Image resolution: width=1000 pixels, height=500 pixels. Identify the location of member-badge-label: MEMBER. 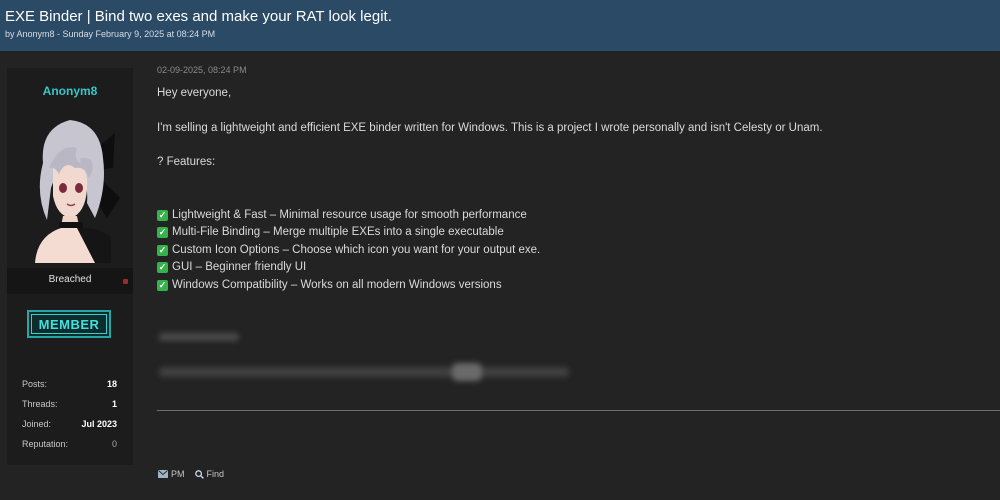
(69, 324).